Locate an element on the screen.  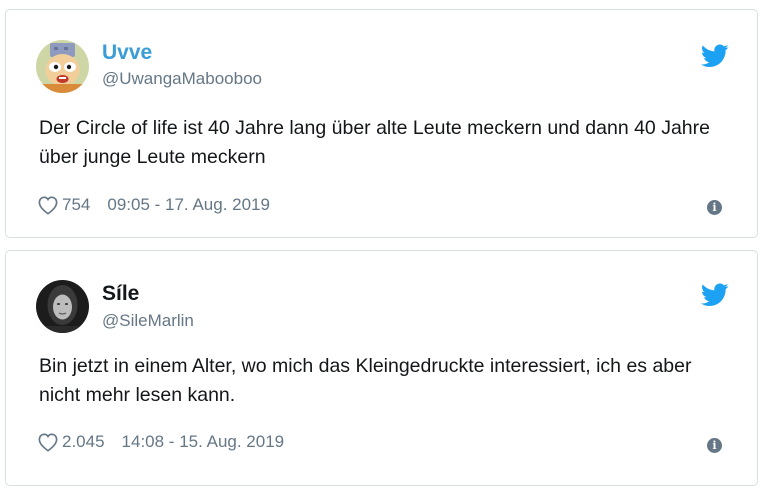
display-name: Uvve is located at coordinates (127, 53).